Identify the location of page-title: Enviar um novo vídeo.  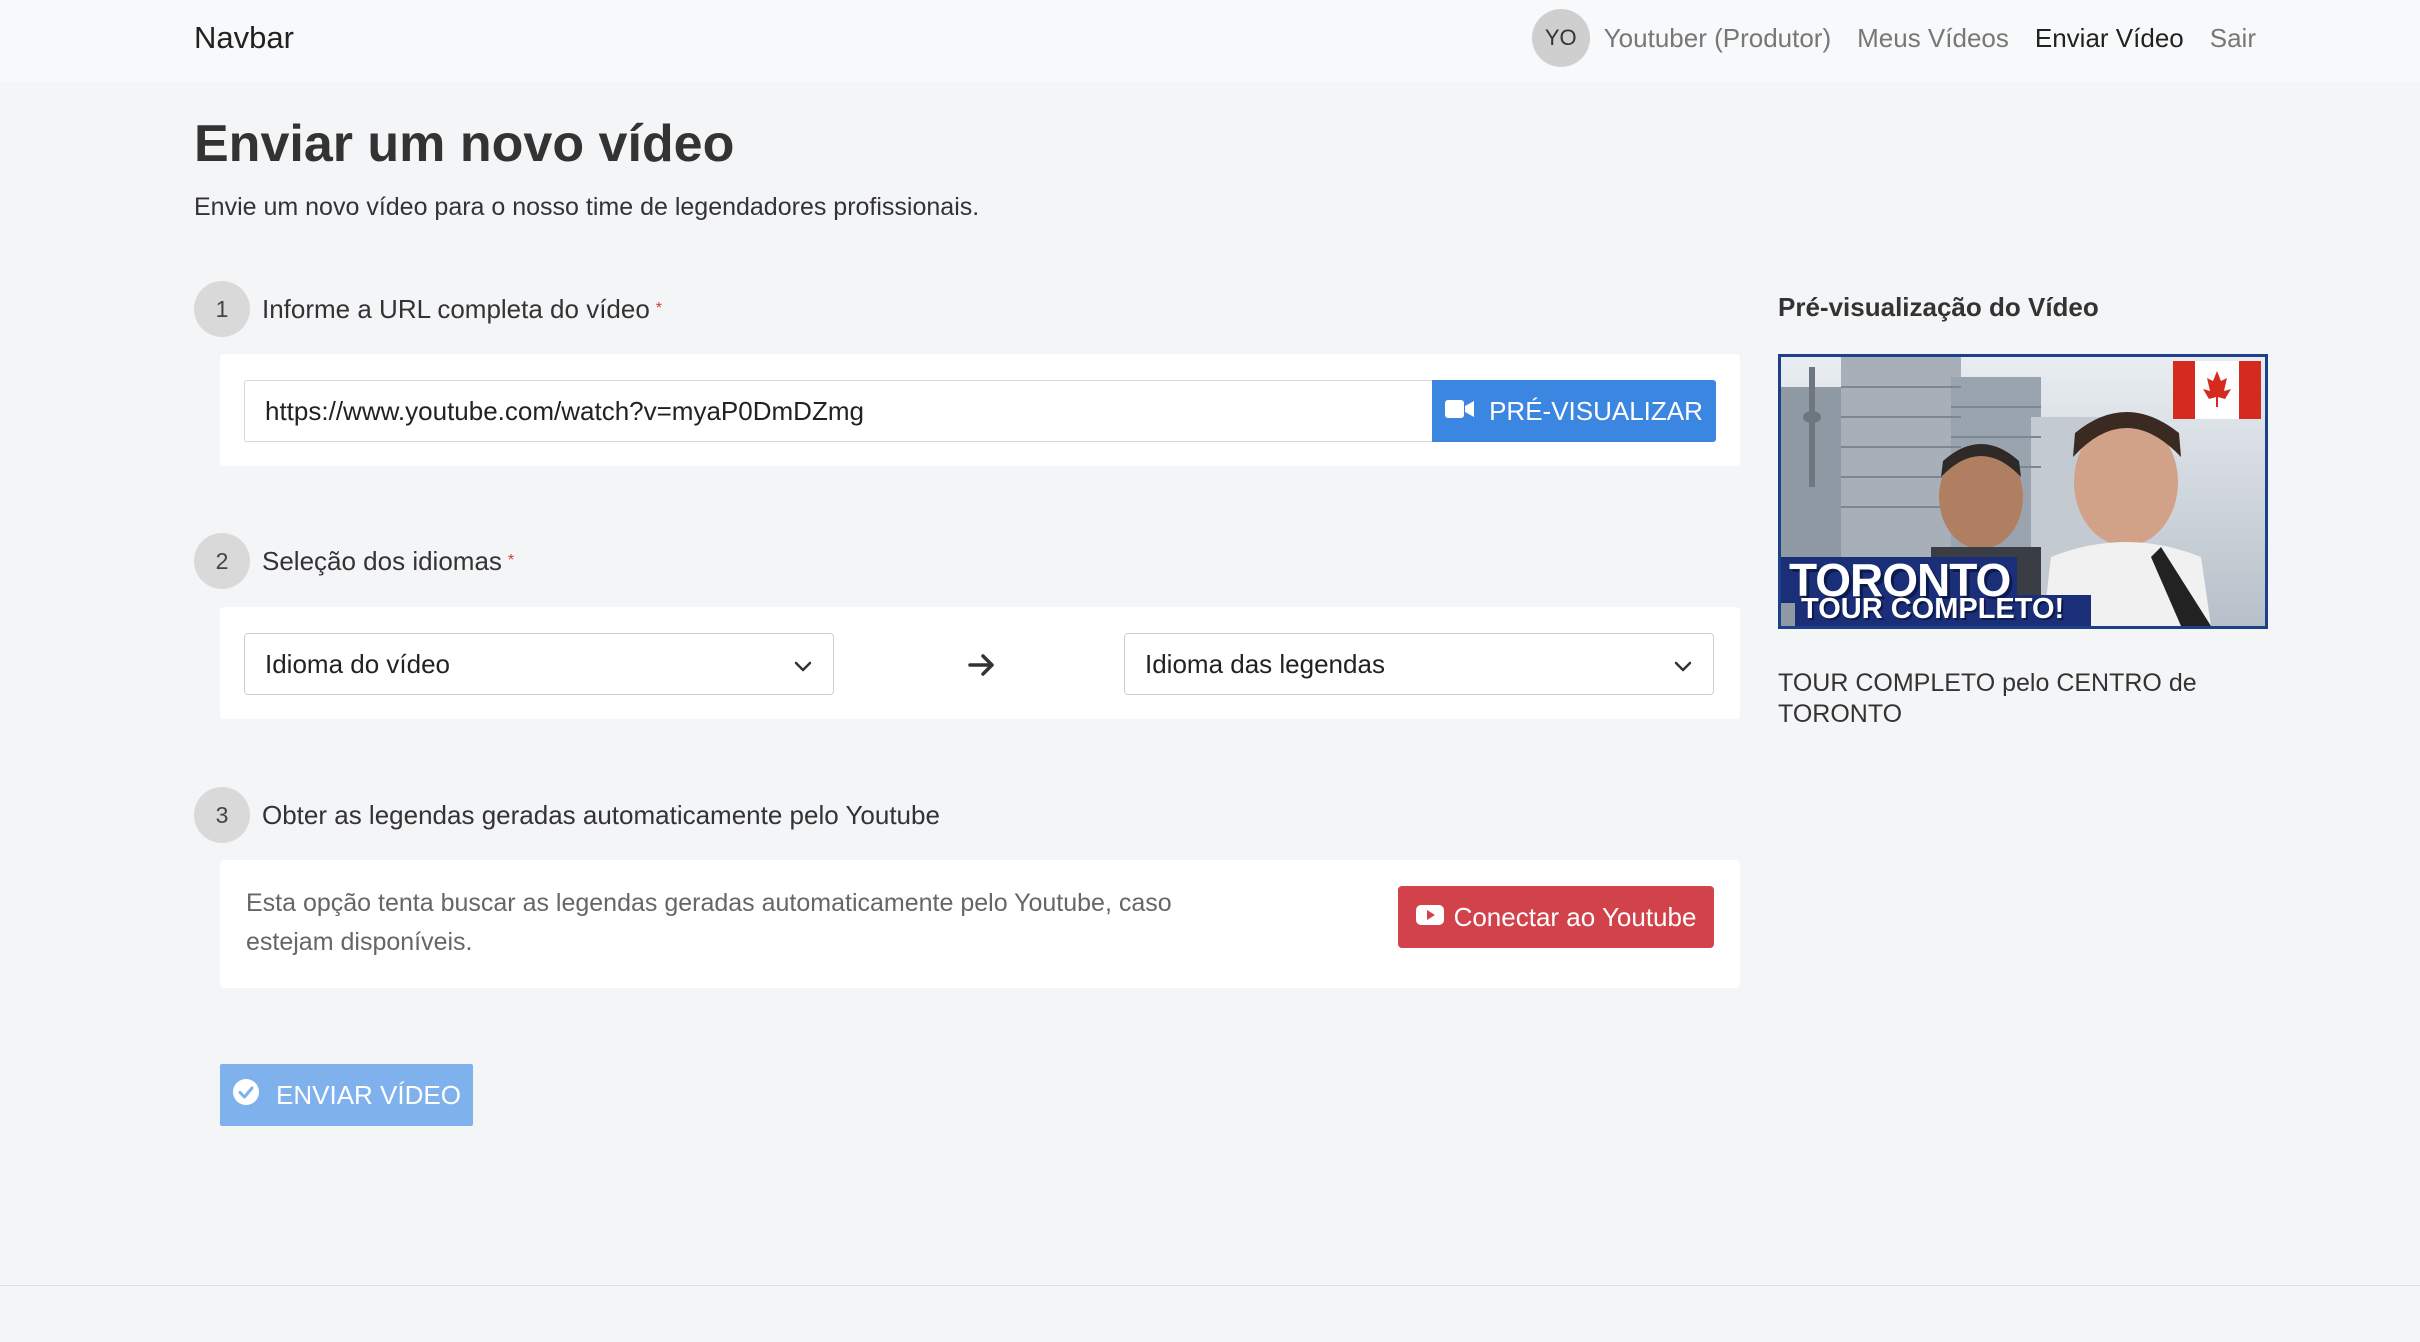
(464, 144).